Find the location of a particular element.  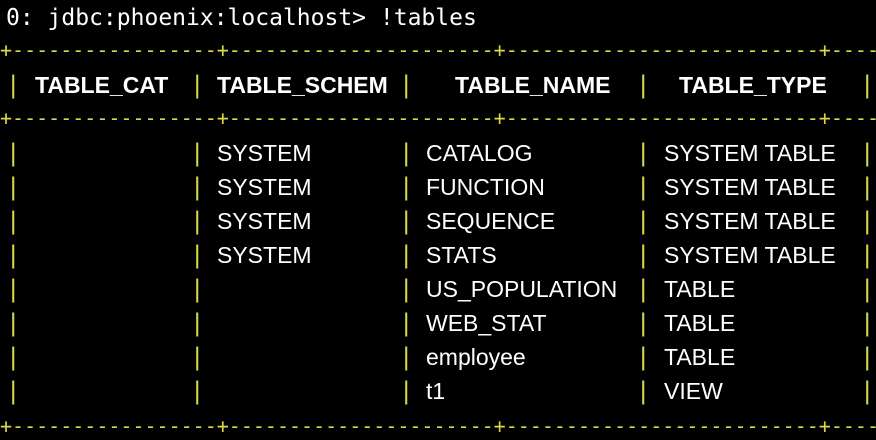

cell-table-name: US_POPULATION is located at coordinates (522, 289).